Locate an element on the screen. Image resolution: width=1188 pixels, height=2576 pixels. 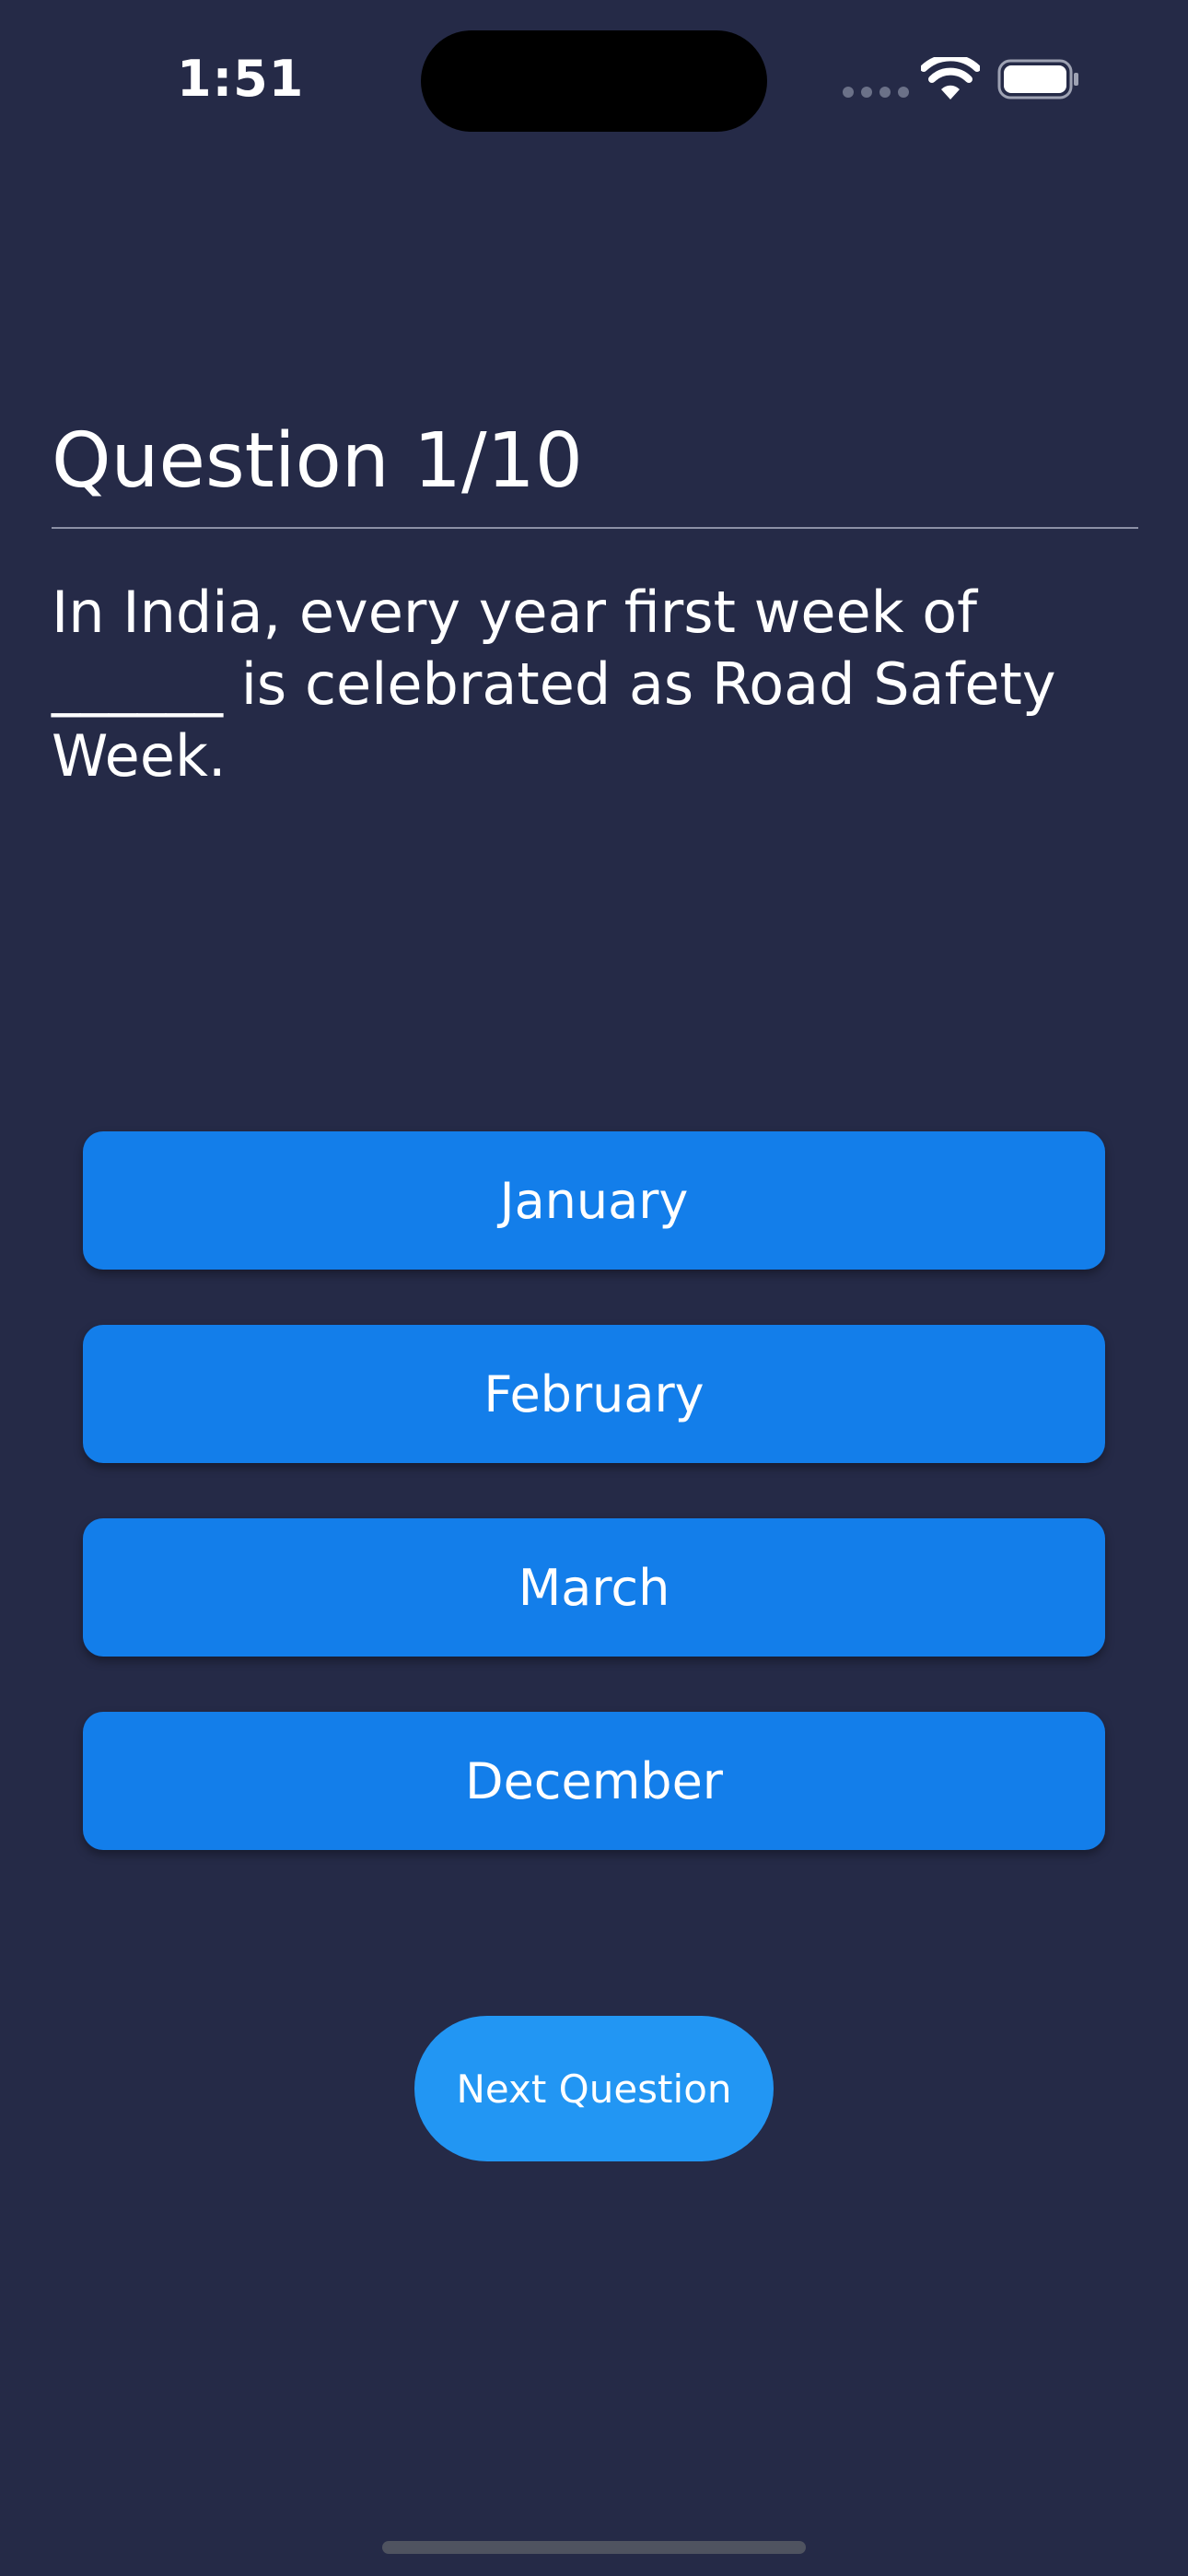
answer-label: March is located at coordinates (594, 1587).